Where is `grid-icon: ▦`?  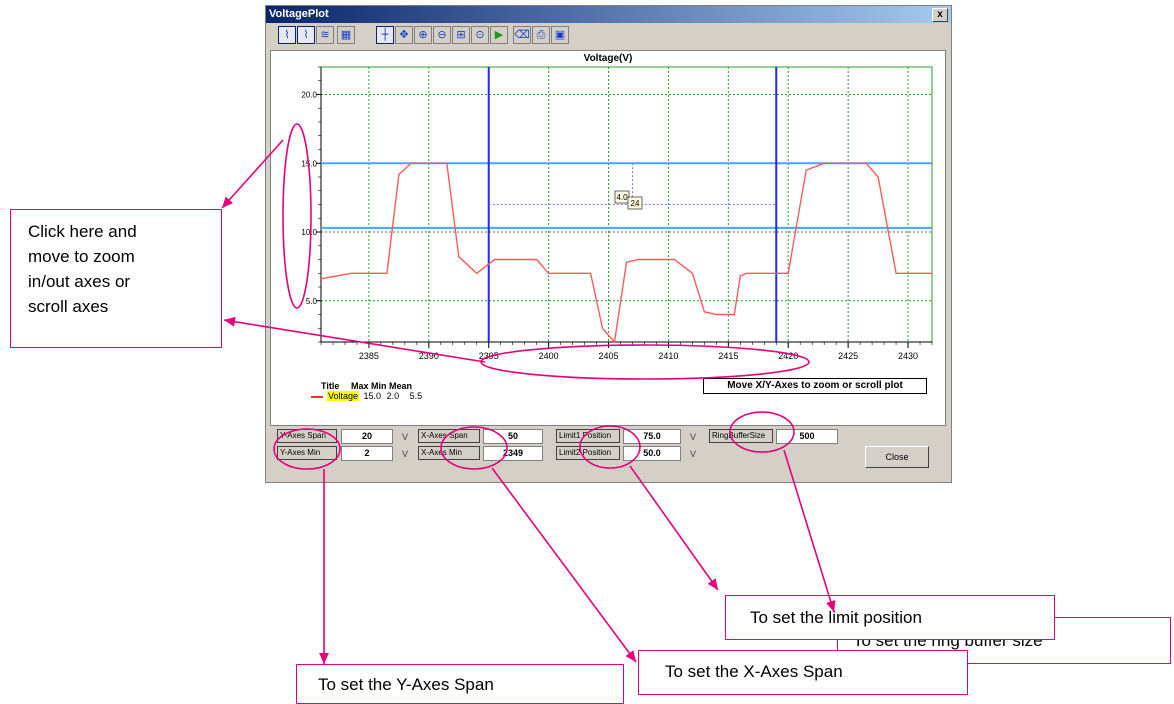 grid-icon: ▦ is located at coordinates (346, 35).